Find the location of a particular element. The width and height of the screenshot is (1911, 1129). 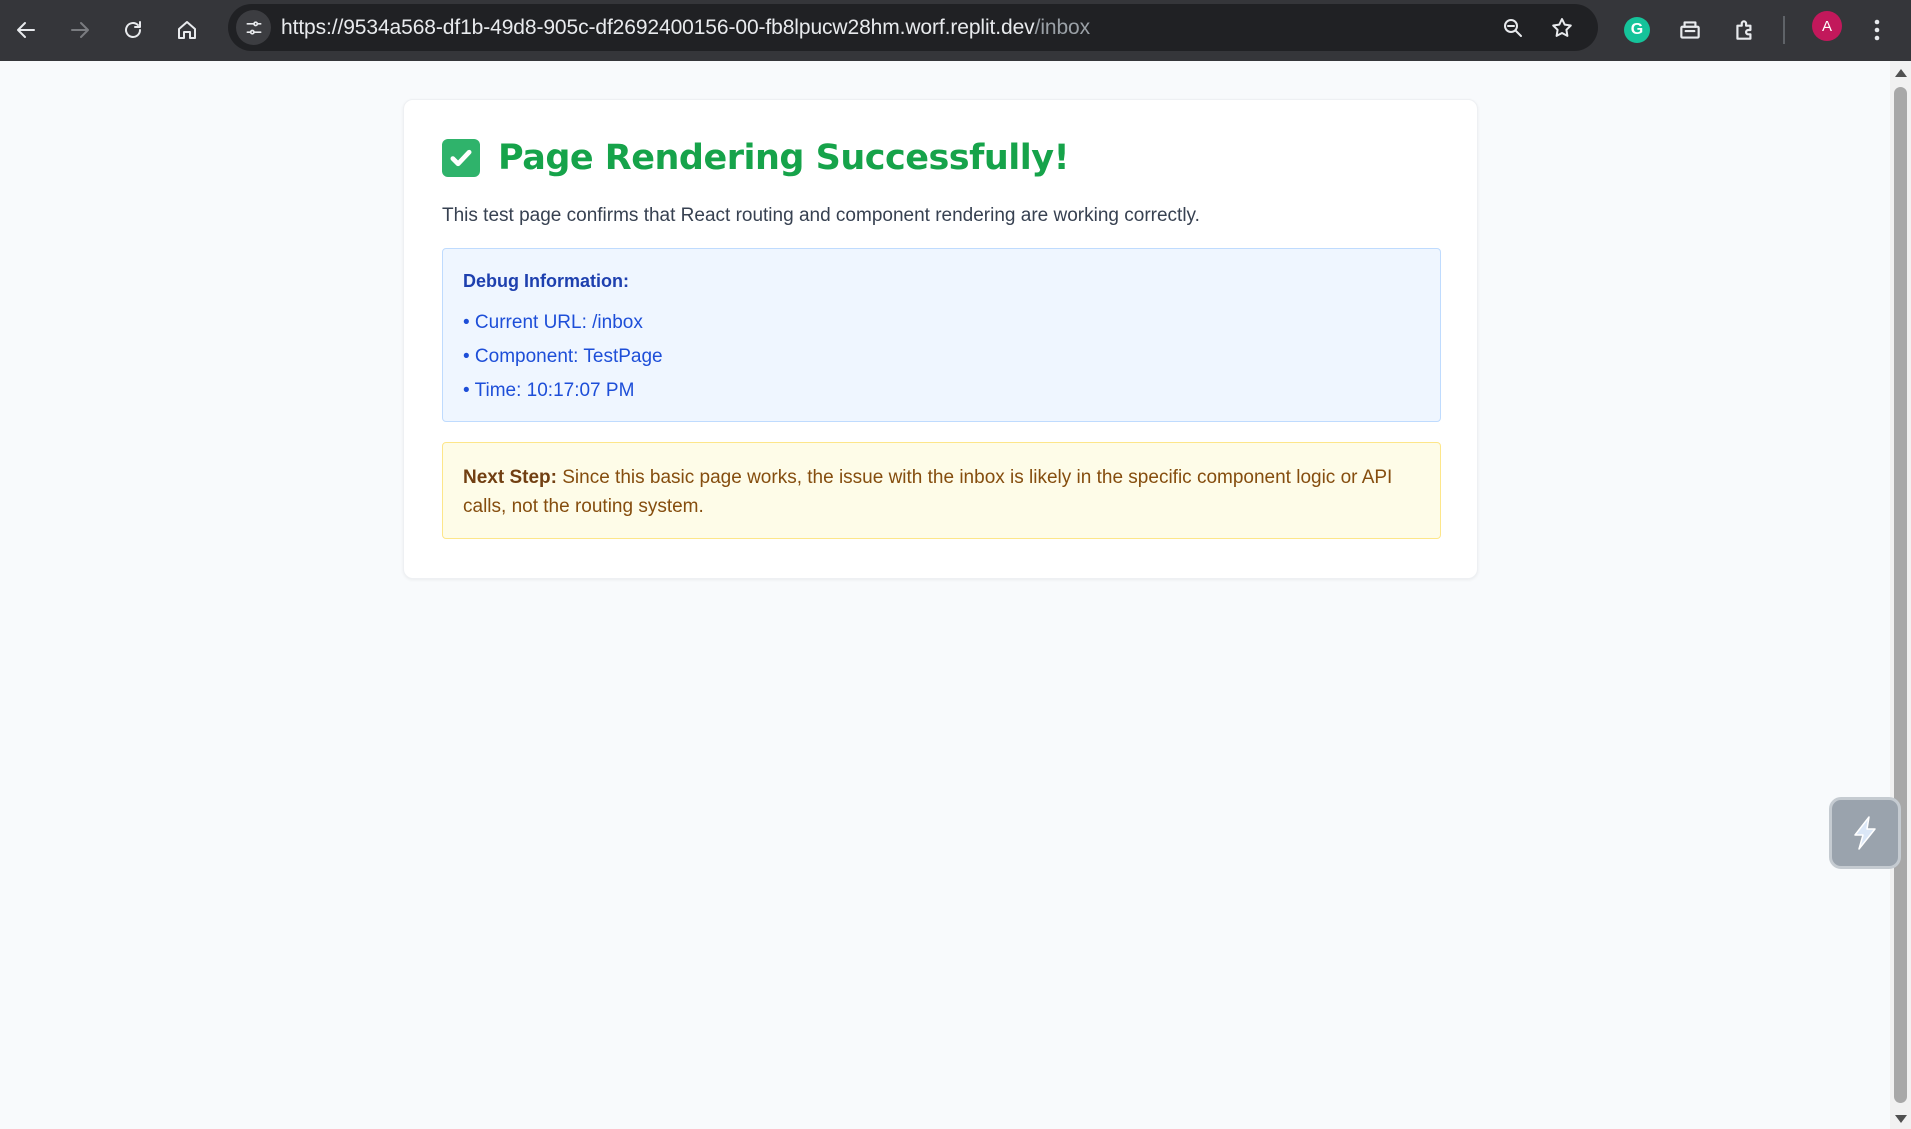

browser-menu-button is located at coordinates (1877, 30).